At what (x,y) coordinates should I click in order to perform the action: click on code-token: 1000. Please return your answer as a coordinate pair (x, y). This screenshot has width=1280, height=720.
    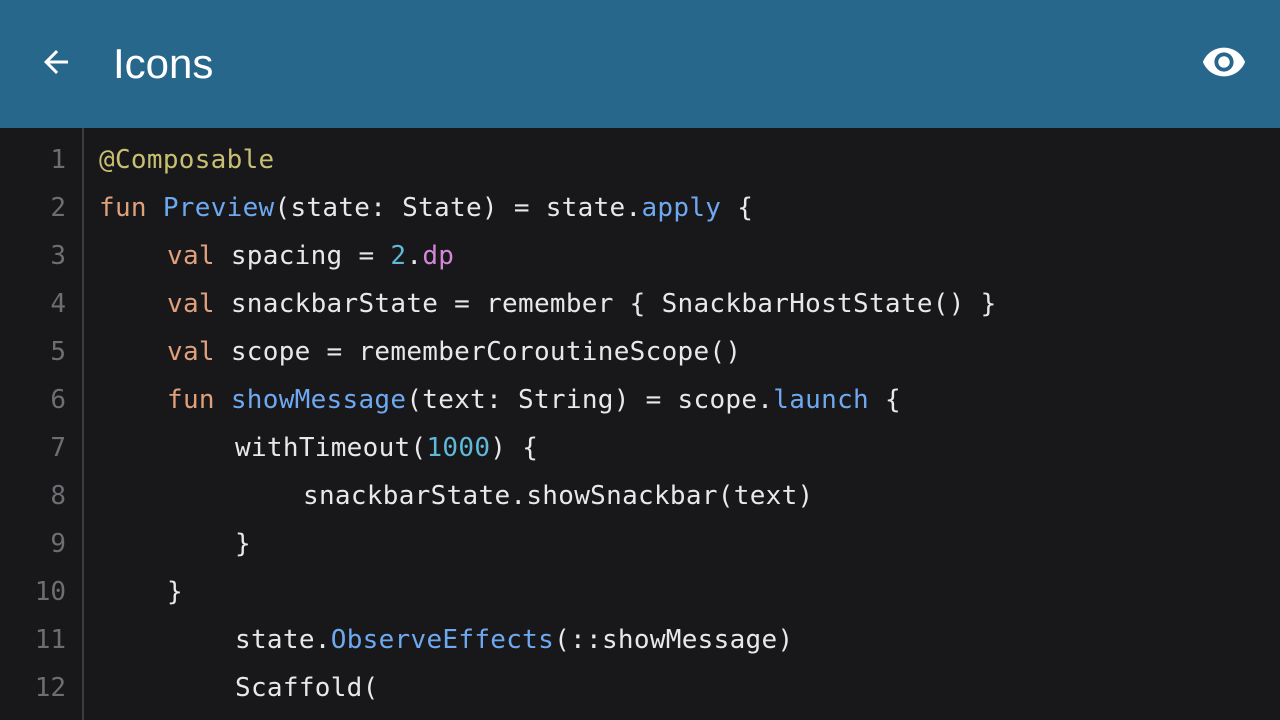
    Looking at the image, I should click on (458, 448).